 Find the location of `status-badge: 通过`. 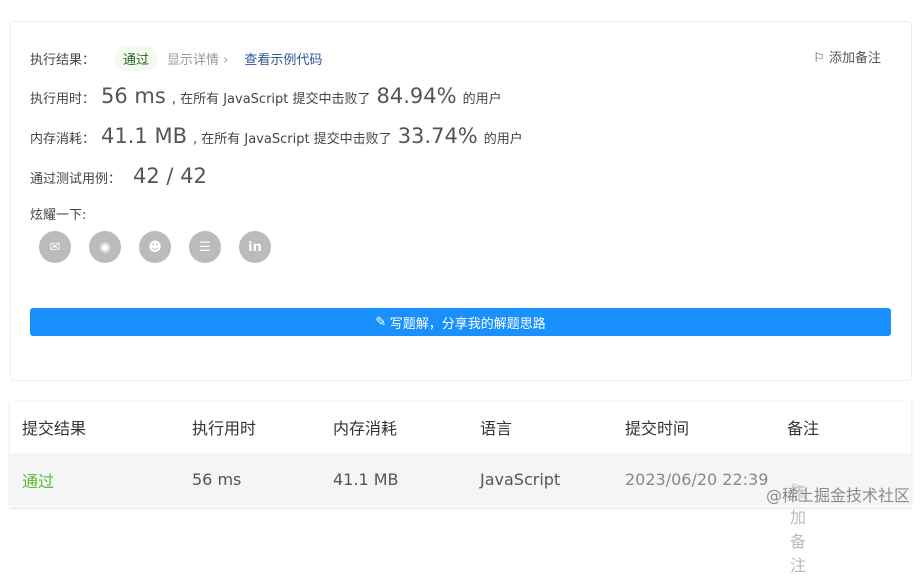

status-badge: 通过 is located at coordinates (136, 58).